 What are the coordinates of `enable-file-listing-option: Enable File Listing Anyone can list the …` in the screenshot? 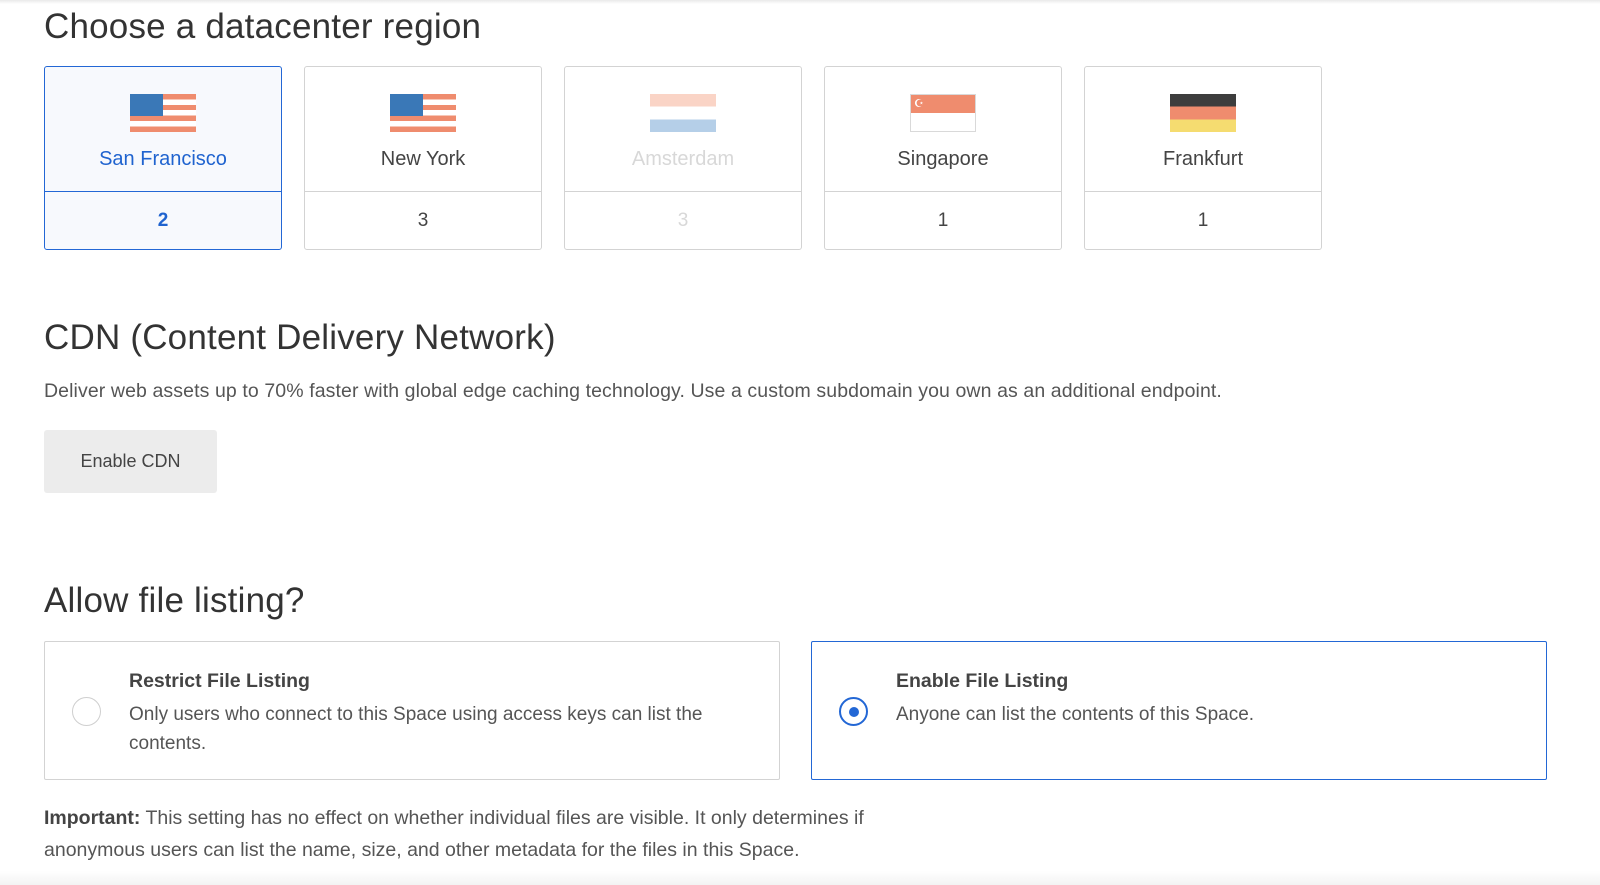 It's located at (1179, 710).